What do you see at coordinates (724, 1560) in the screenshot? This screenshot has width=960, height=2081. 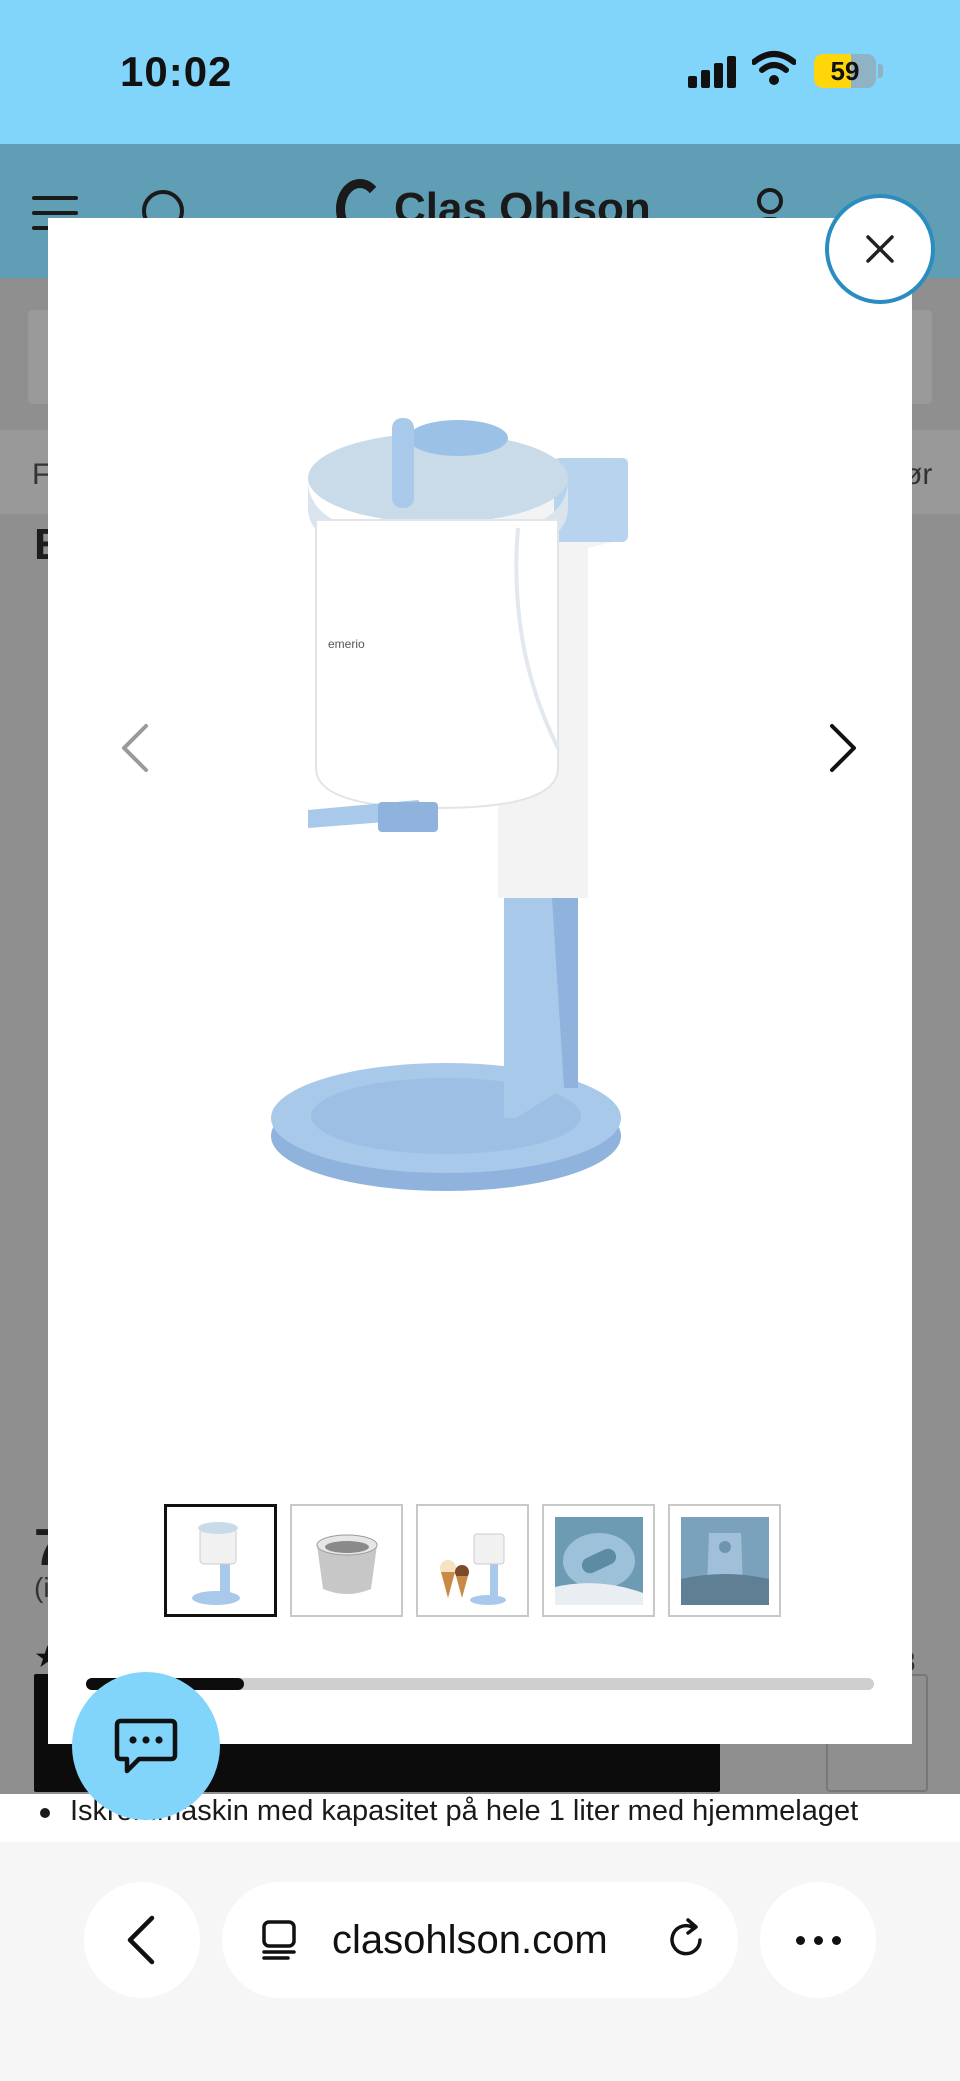 I see `thumb-lid-closeup` at bounding box center [724, 1560].